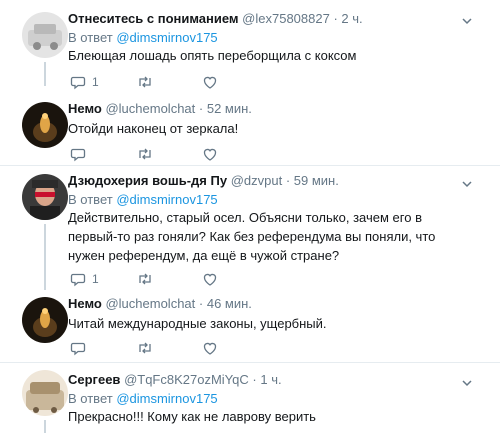 The image size is (500, 433). I want to click on handle: @lex75808827, so click(286, 18).